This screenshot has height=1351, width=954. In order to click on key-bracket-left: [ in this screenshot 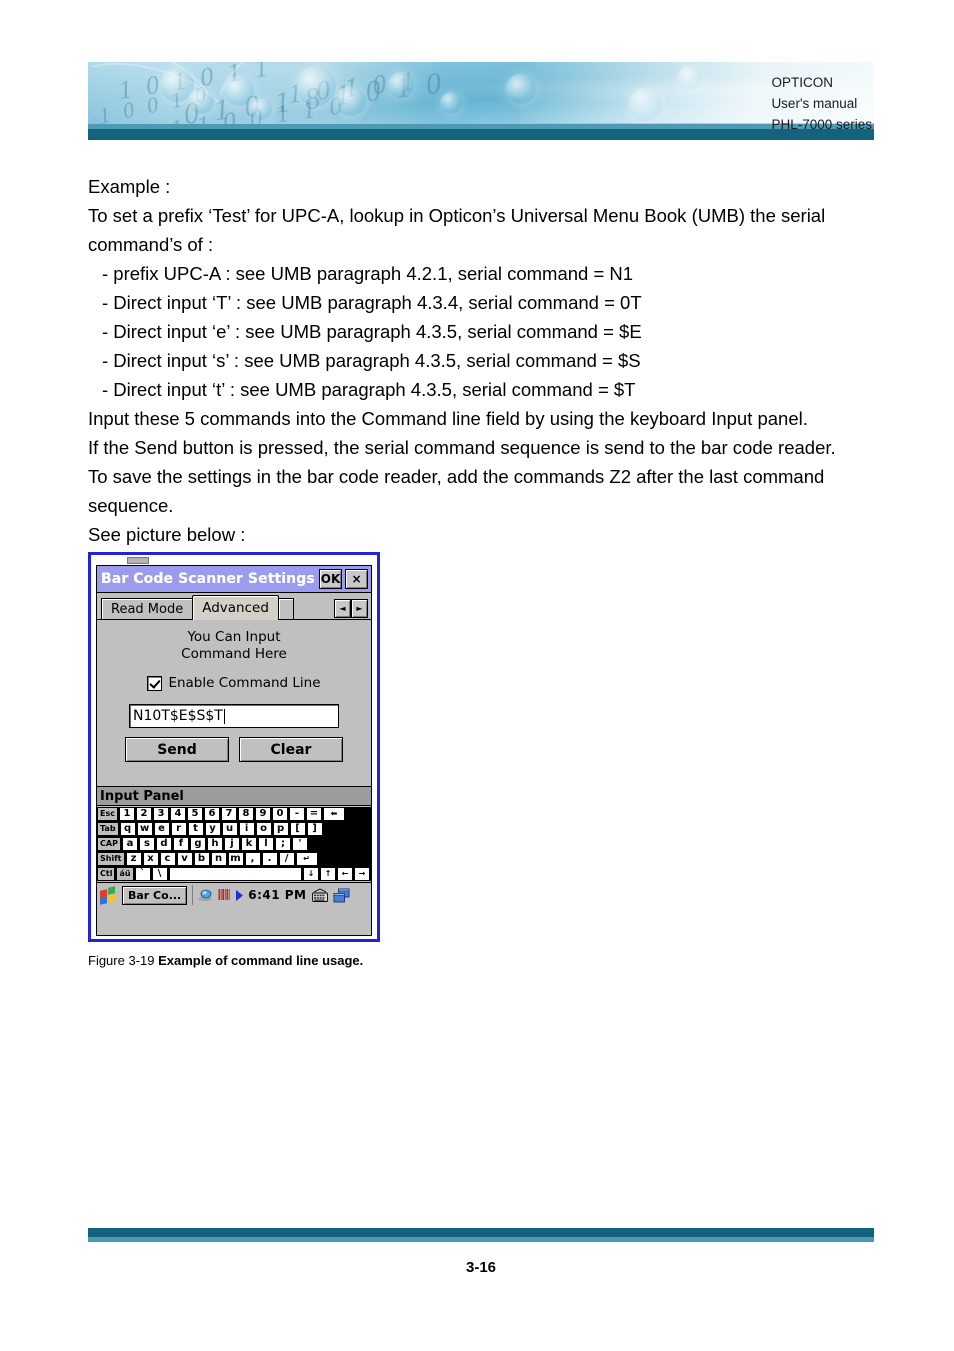, I will do `click(297, 829)`.